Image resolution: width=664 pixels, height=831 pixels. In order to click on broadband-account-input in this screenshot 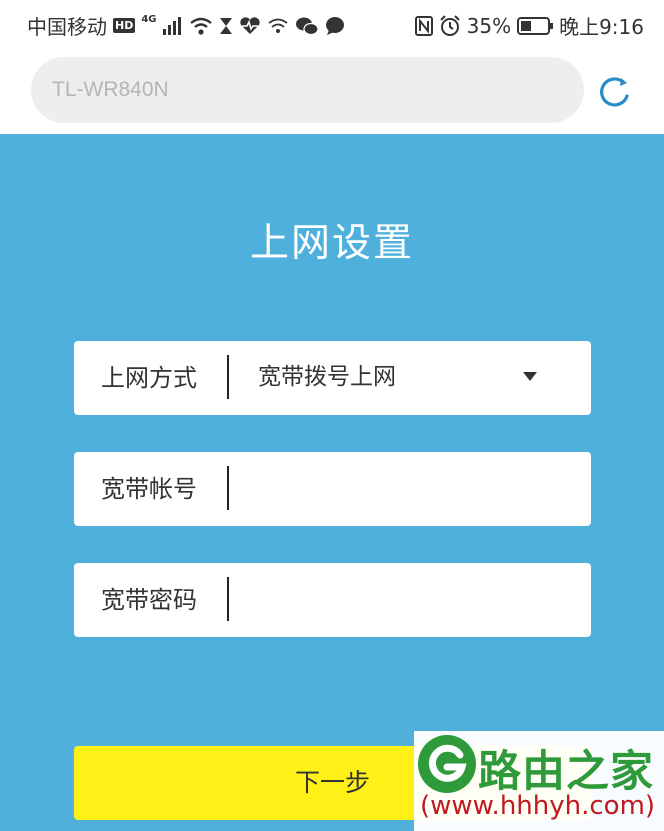, I will do `click(406, 490)`.